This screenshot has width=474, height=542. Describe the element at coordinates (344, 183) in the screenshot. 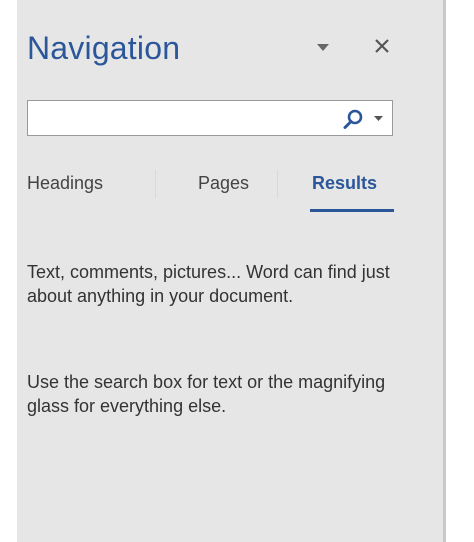

I see `tab-results: Results` at that location.